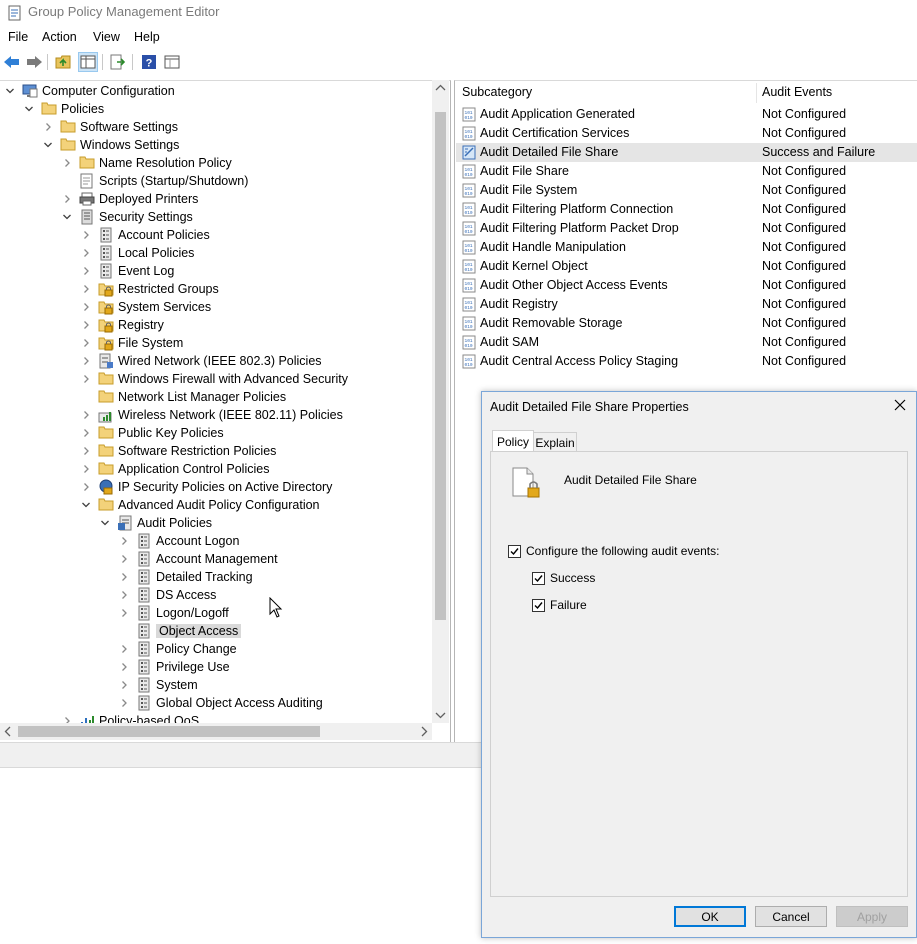  What do you see at coordinates (174, 469) in the screenshot?
I see `tree-item-application-control-policies: Application Control Policies` at bounding box center [174, 469].